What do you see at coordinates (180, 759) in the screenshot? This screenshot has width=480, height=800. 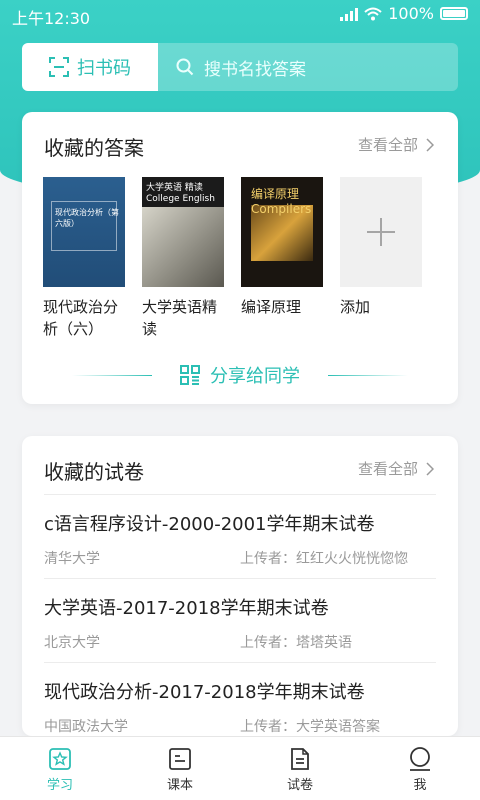 I see `book-icon` at bounding box center [180, 759].